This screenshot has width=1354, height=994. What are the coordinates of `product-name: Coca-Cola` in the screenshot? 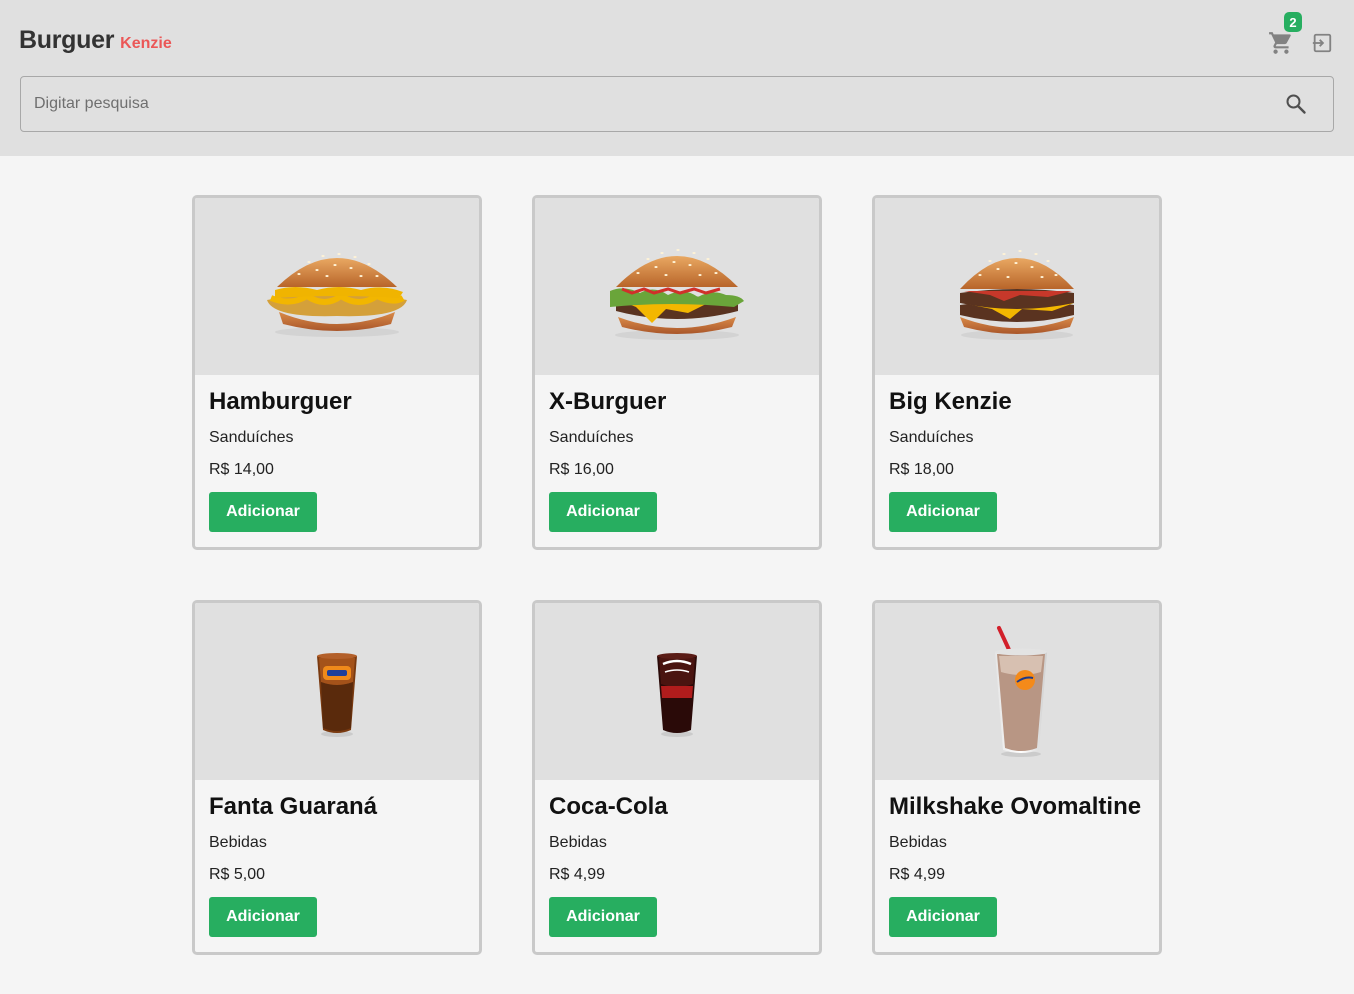 It's located at (608, 806).